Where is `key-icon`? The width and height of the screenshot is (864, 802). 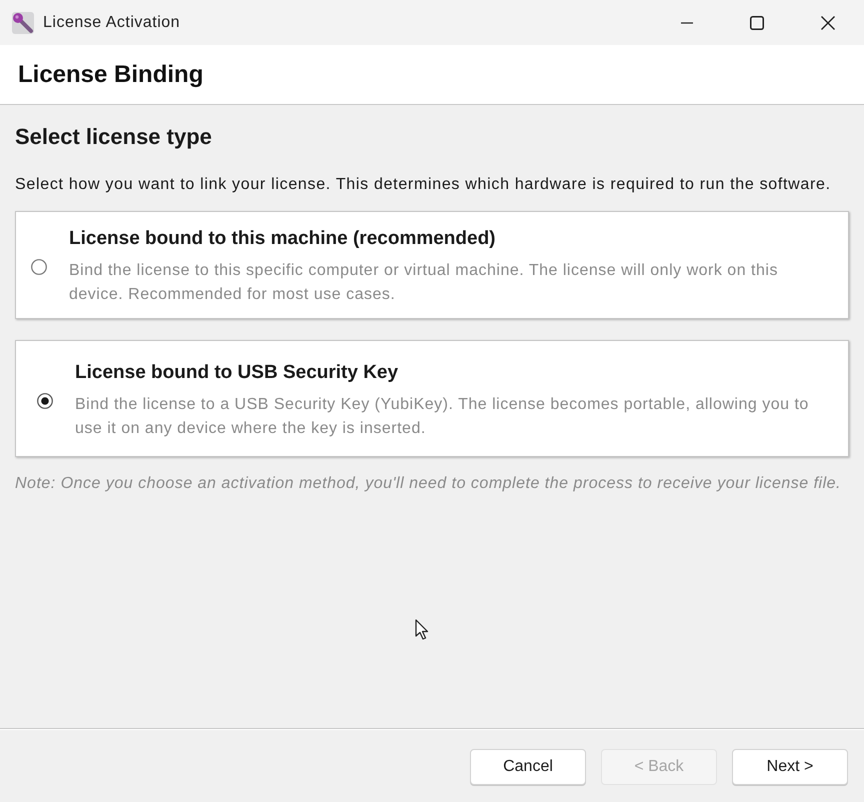
key-icon is located at coordinates (23, 23).